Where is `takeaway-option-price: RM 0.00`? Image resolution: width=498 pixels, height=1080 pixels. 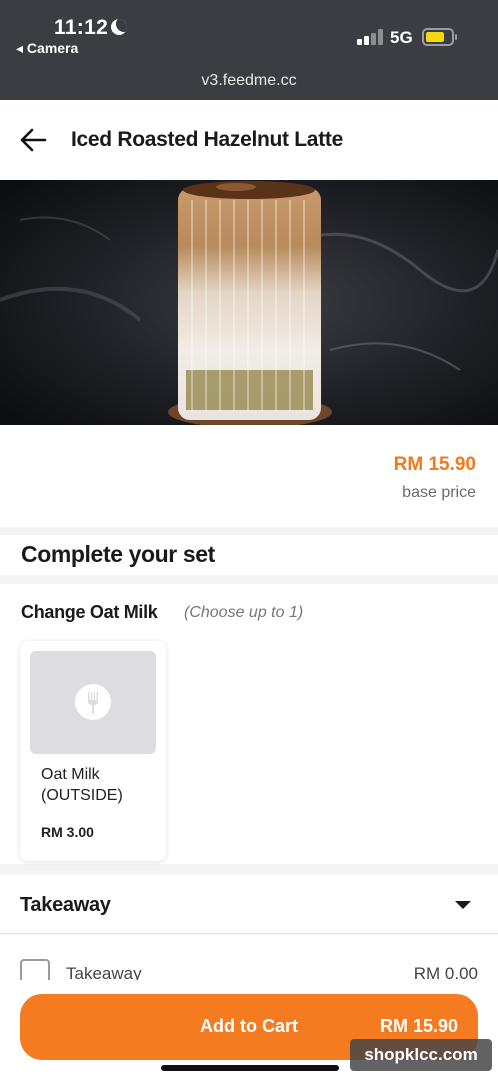 takeaway-option-price: RM 0.00 is located at coordinates (445, 972).